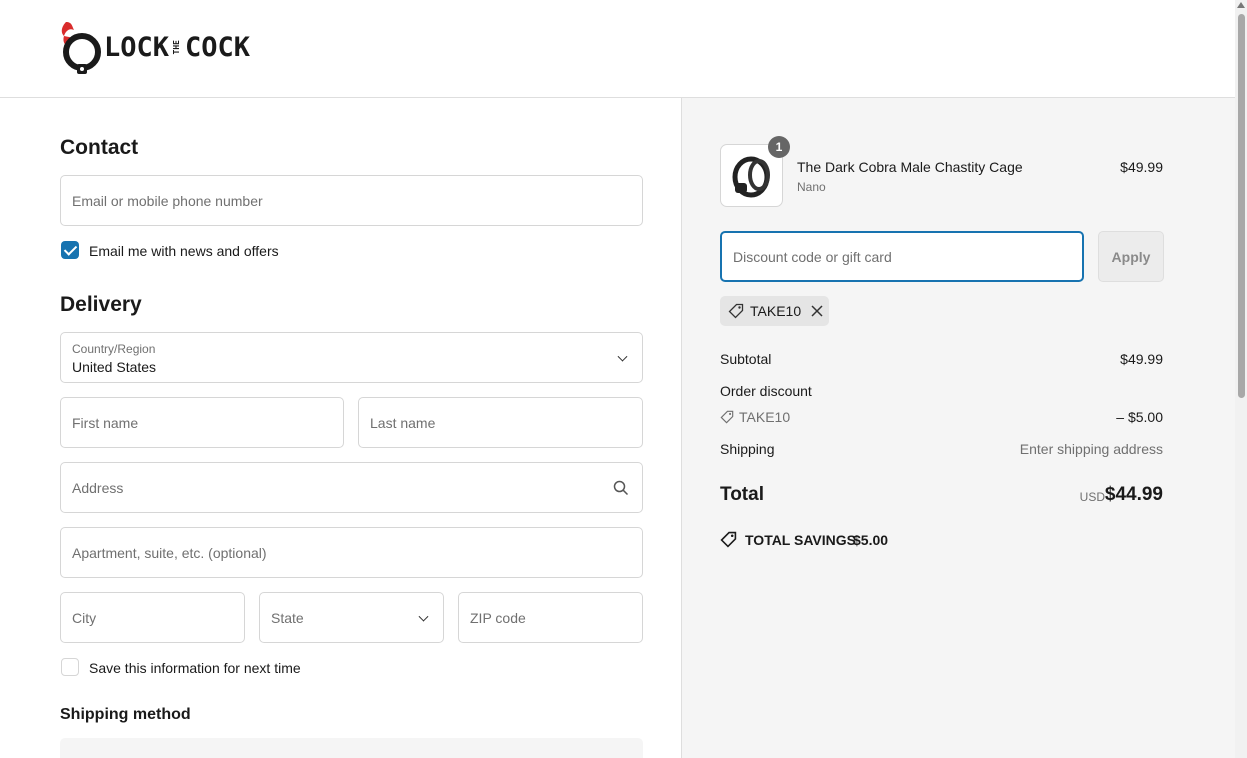 The image size is (1247, 758). Describe the element at coordinates (910, 167) in the screenshot. I see `product-name: The Dark Cobra Male Chastity Cage` at that location.